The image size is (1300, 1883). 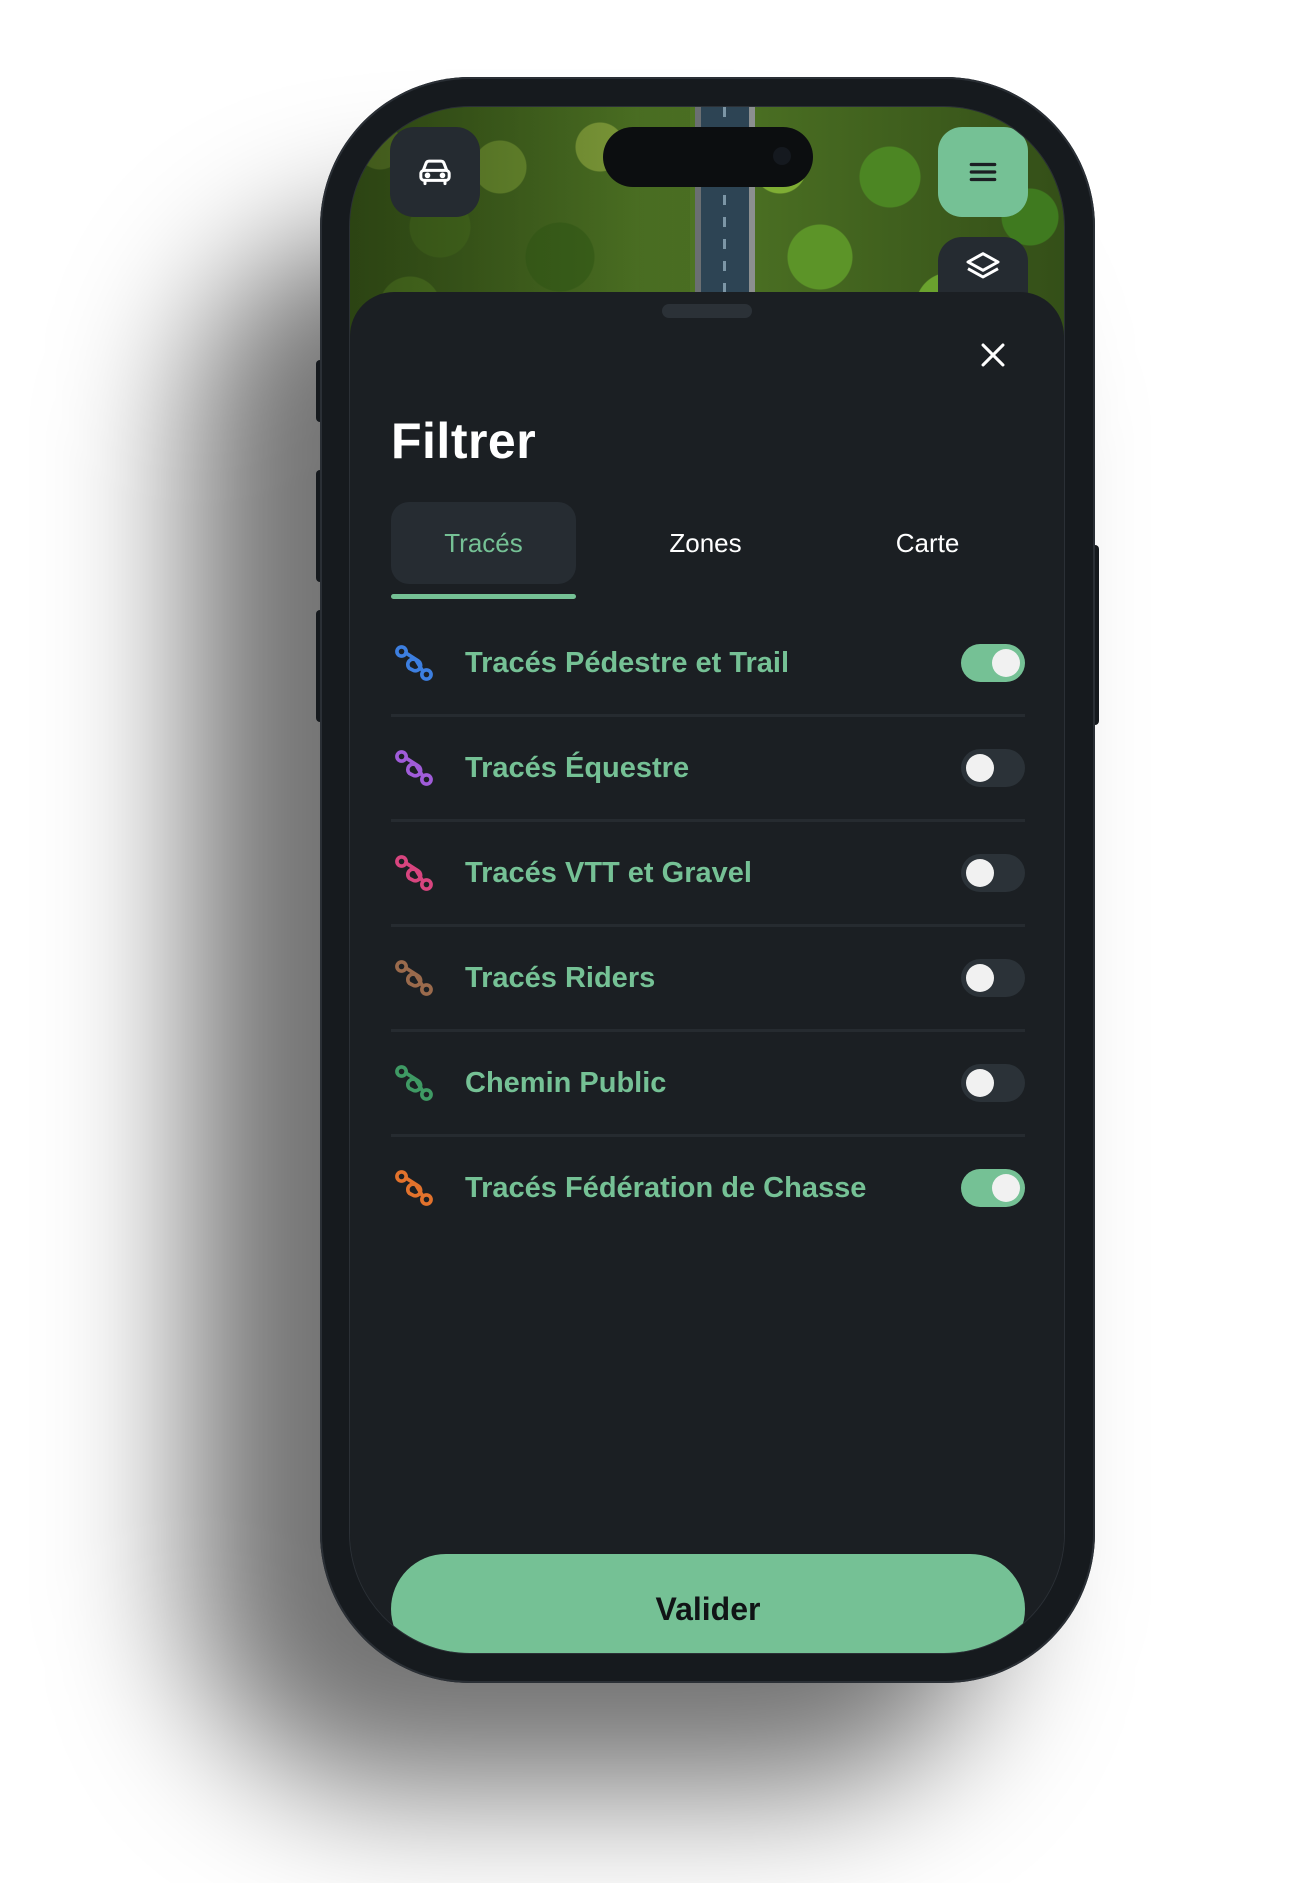 I want to click on list-item: Tracés Équestre, so click(x=708, y=769).